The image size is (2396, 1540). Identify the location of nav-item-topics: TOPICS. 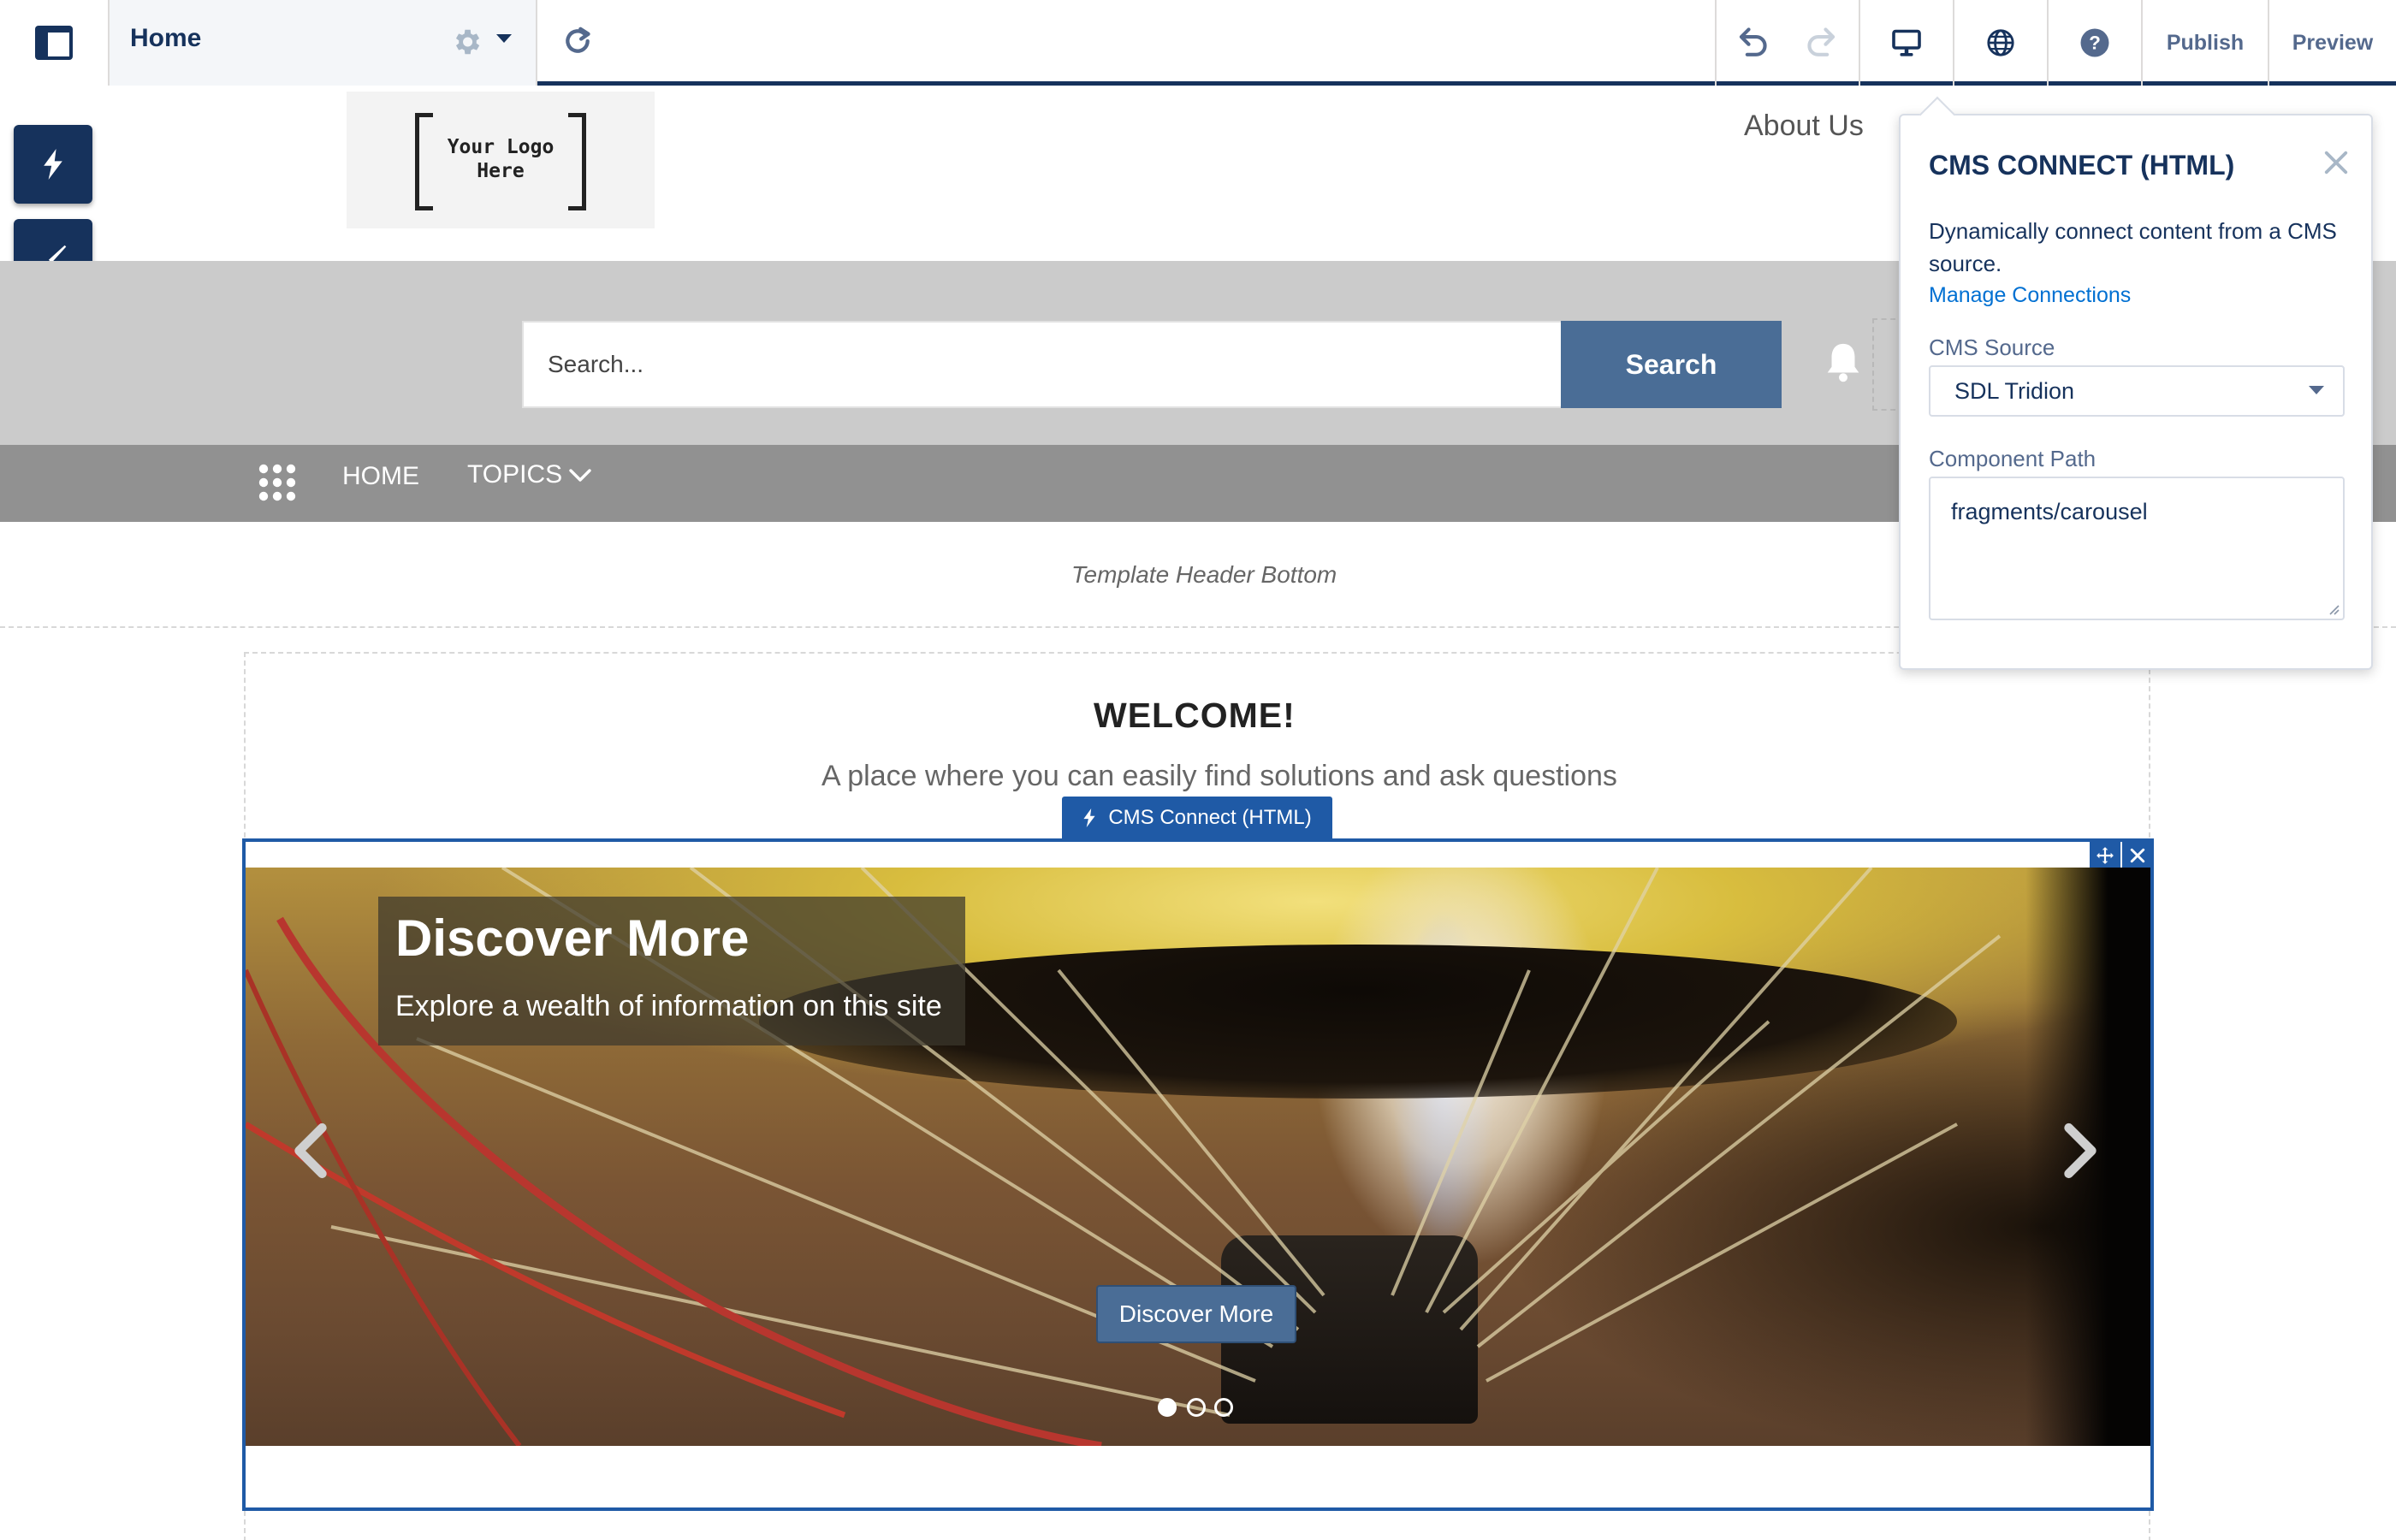
(514, 474).